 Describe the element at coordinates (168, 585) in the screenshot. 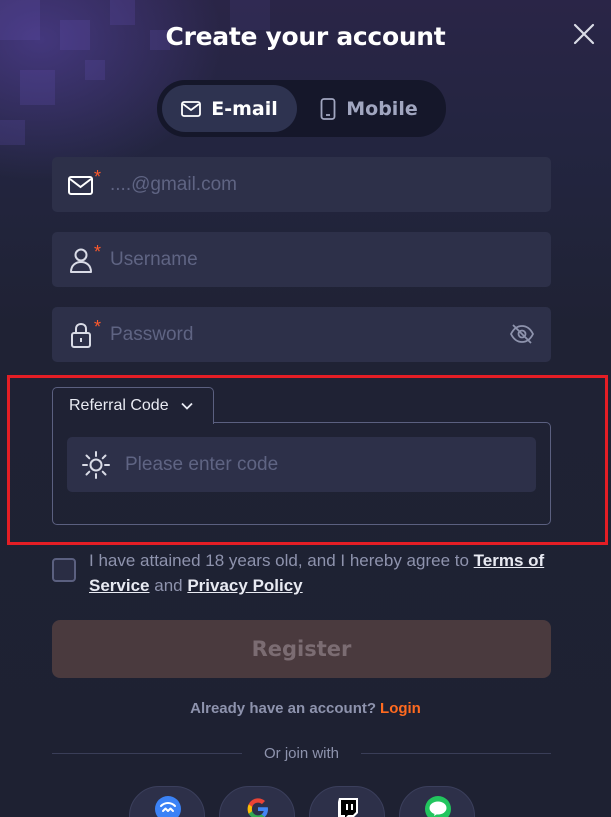

I see `agreement-and: and` at that location.